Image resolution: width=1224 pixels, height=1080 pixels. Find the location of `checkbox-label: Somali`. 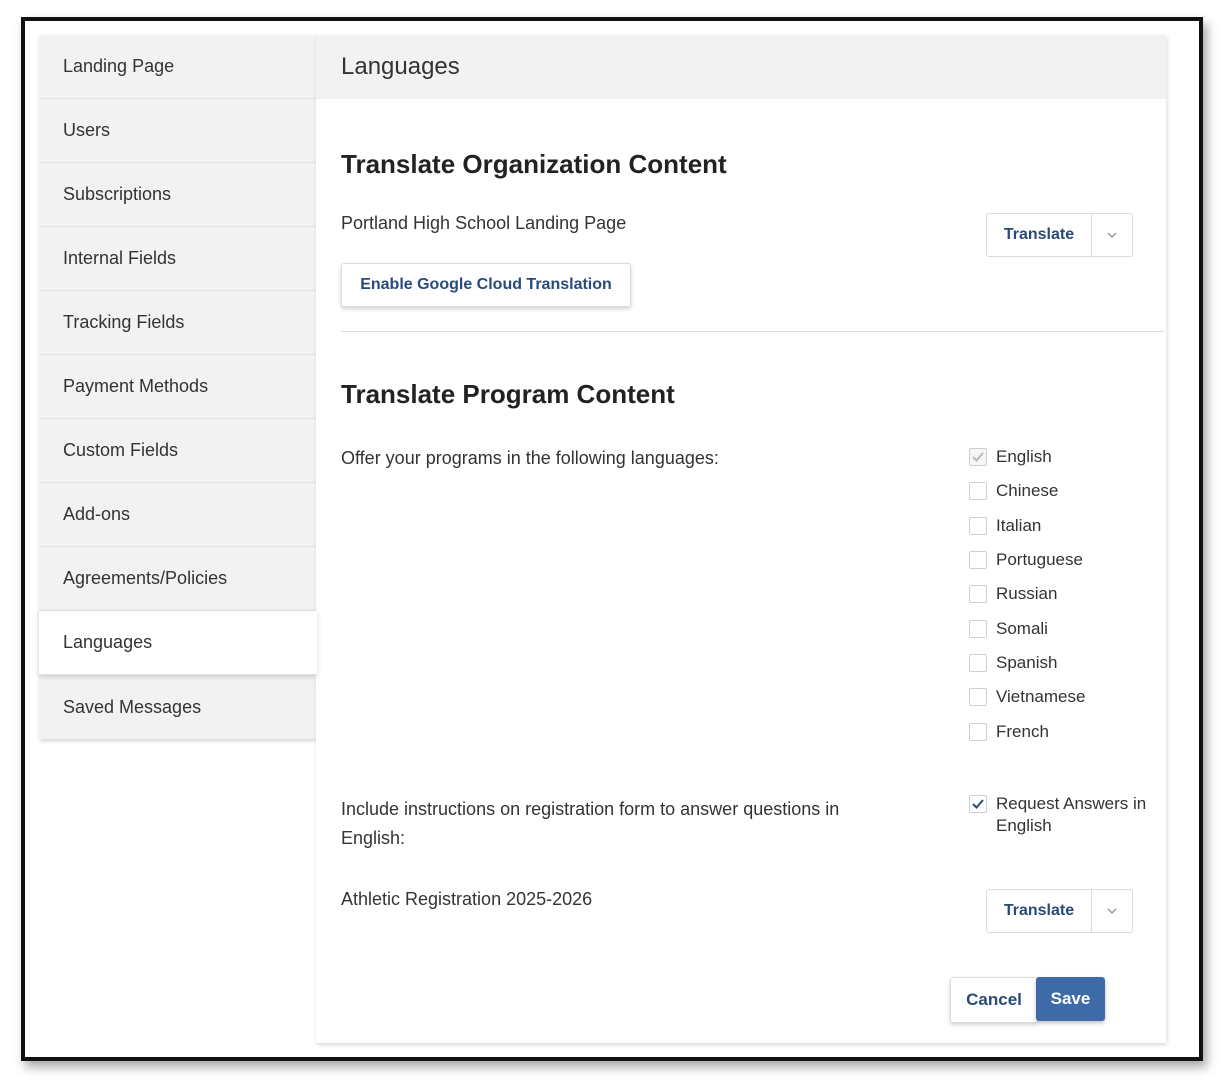

checkbox-label: Somali is located at coordinates (1022, 628).